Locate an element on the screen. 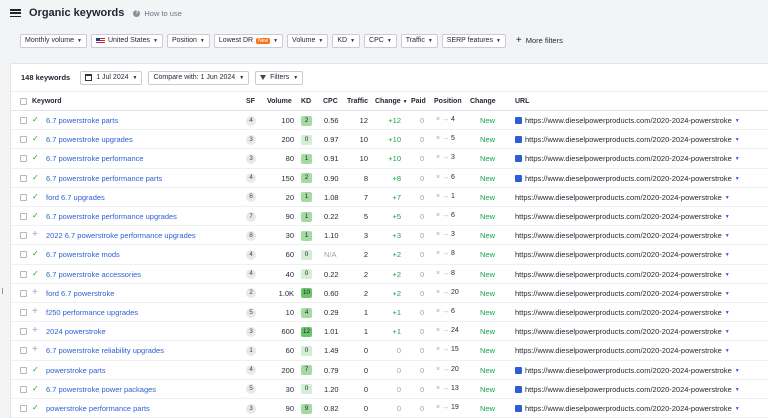  serp-features-count: 1 is located at coordinates (251, 350).